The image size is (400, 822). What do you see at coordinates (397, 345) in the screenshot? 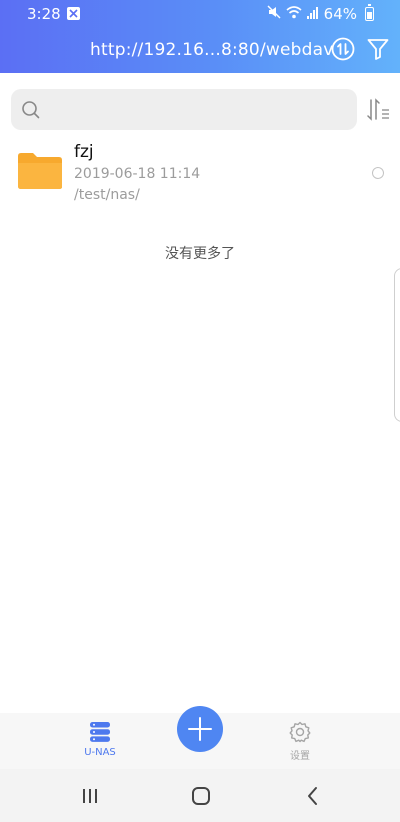
I see `edge-panel-handle` at bounding box center [397, 345].